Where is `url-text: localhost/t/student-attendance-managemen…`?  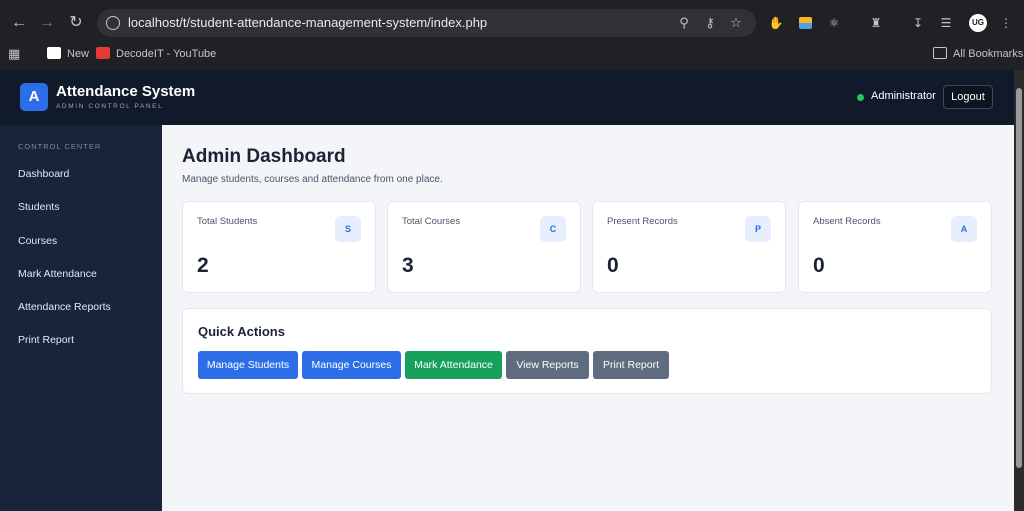
url-text: localhost/t/student-attendance-managemen… is located at coordinates (308, 22).